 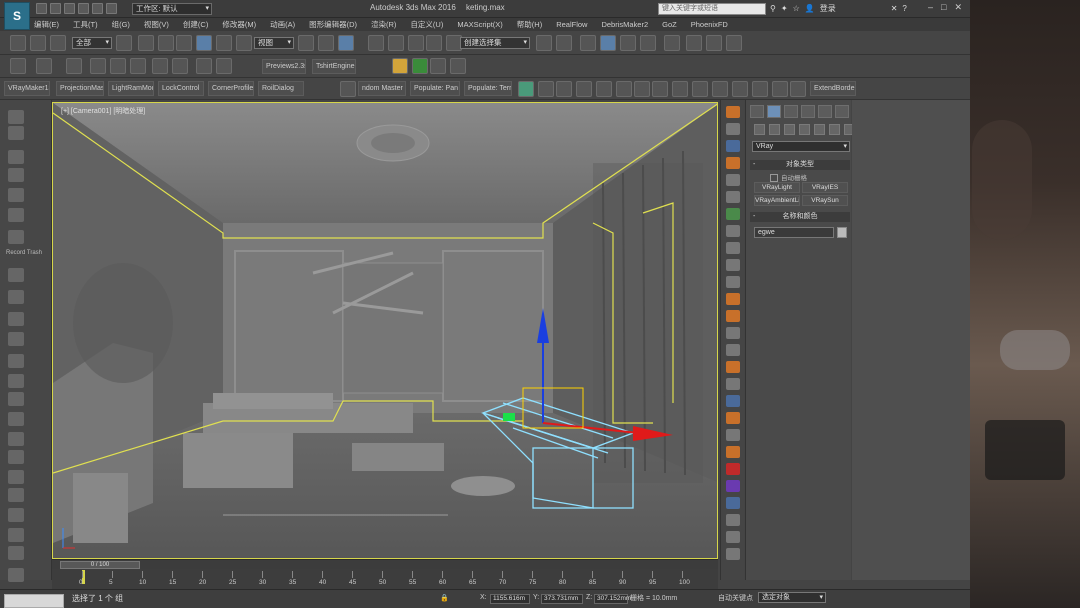 I want to click on vraylight-button: VRayLight, so click(x=777, y=187).